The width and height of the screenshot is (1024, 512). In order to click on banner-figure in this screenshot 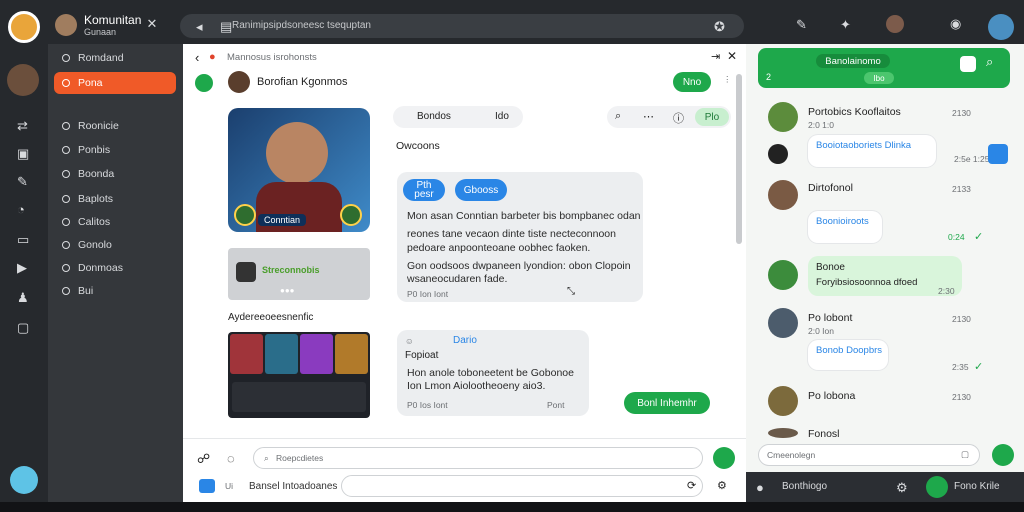, I will do `click(246, 272)`.